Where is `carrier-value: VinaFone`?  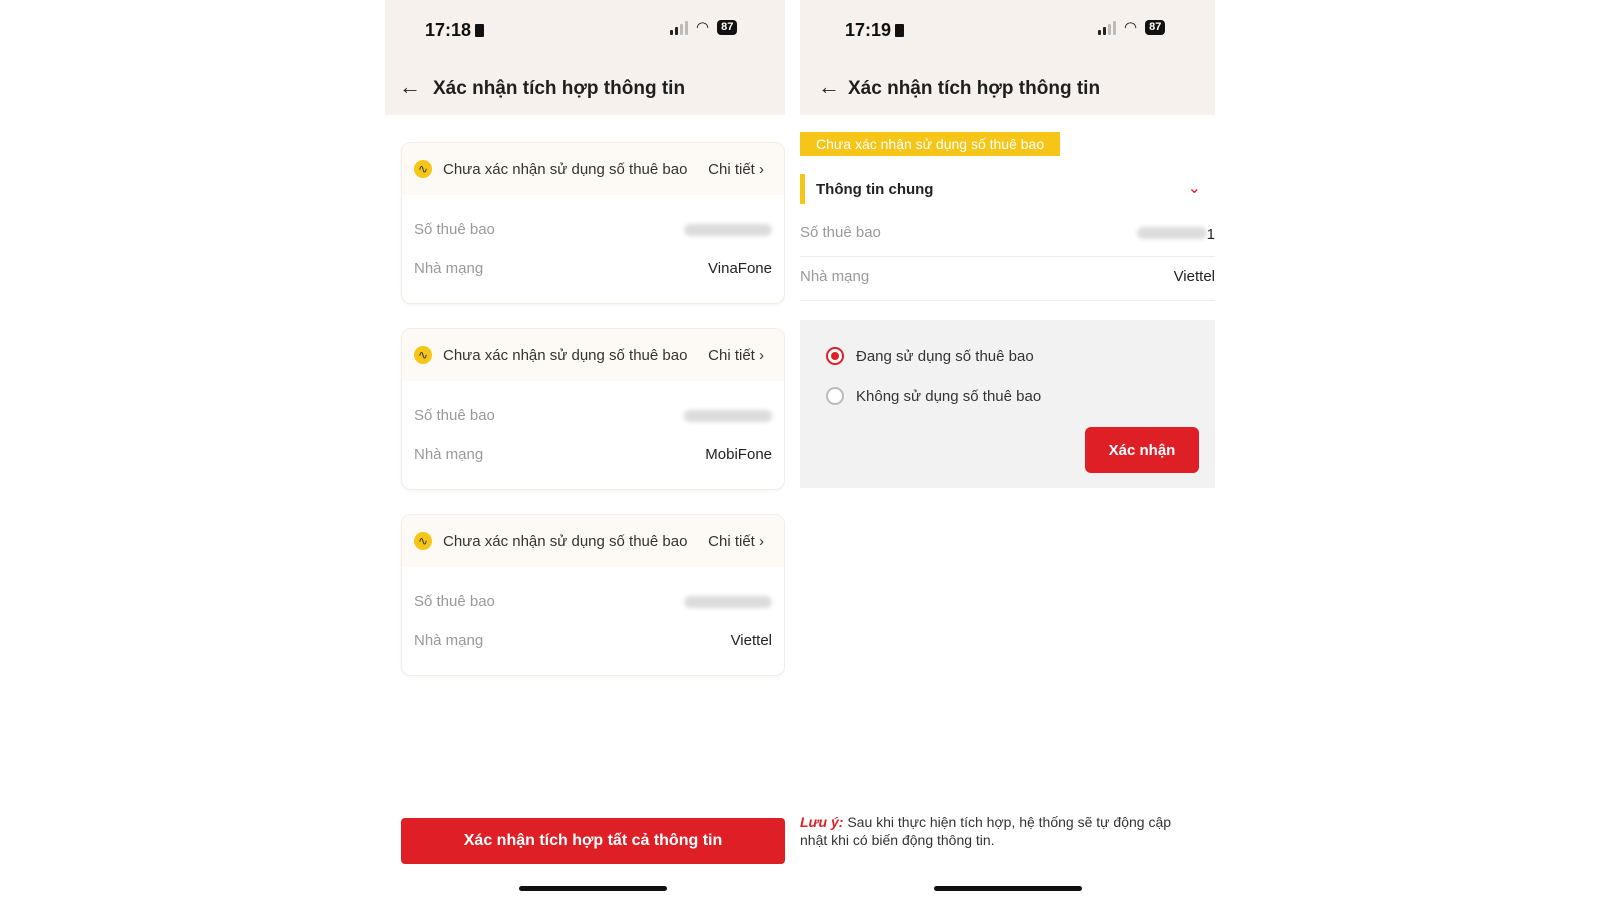 carrier-value: VinaFone is located at coordinates (740, 268).